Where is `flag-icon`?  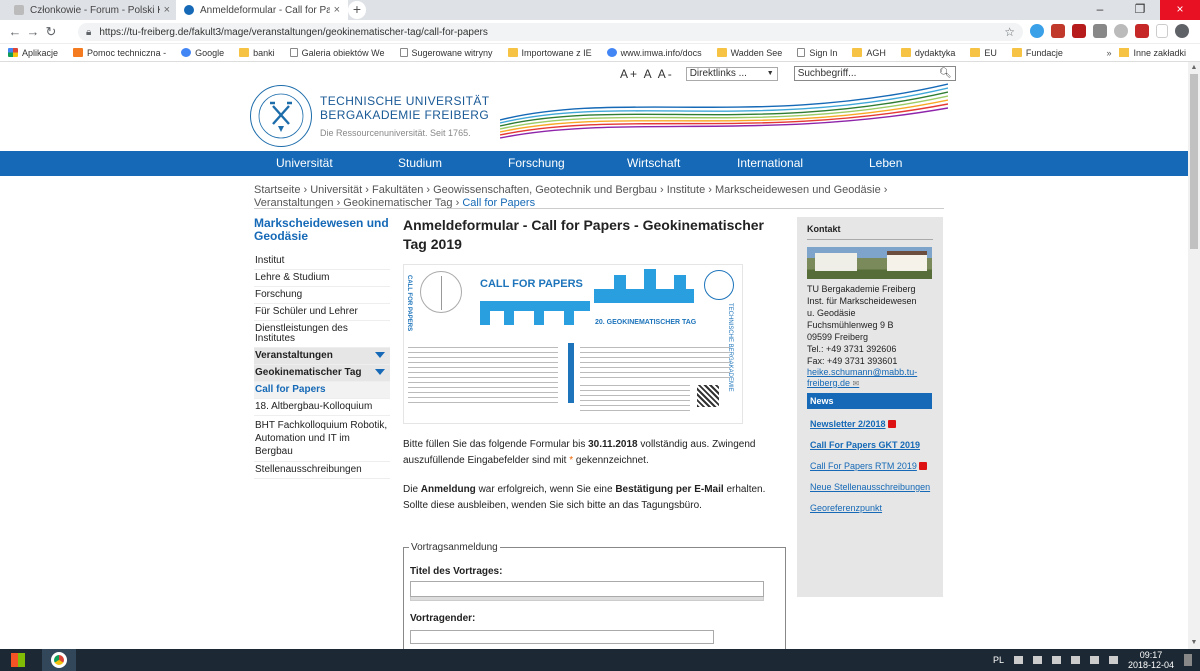 flag-icon is located at coordinates (1037, 660).